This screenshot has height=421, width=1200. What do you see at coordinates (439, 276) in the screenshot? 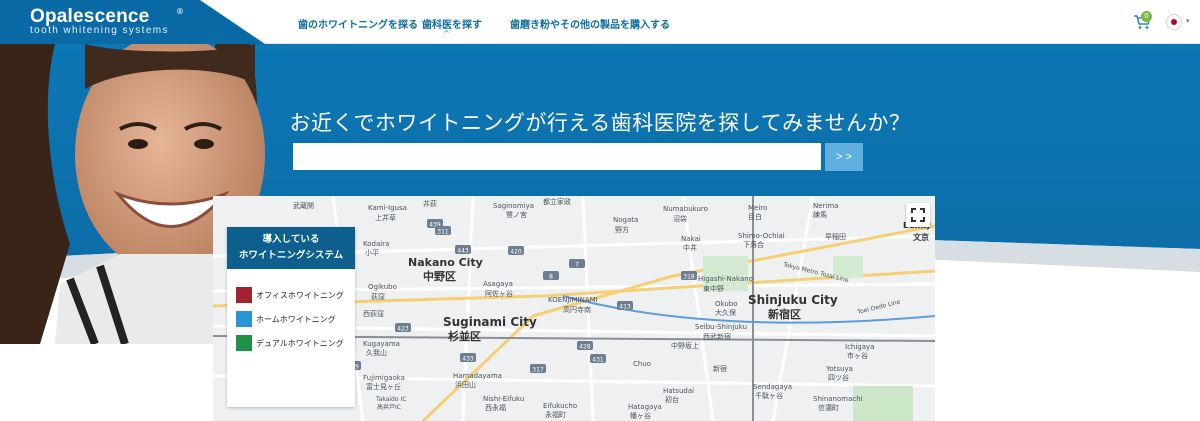
I see `map-label-nakano-jp: 中野区` at bounding box center [439, 276].